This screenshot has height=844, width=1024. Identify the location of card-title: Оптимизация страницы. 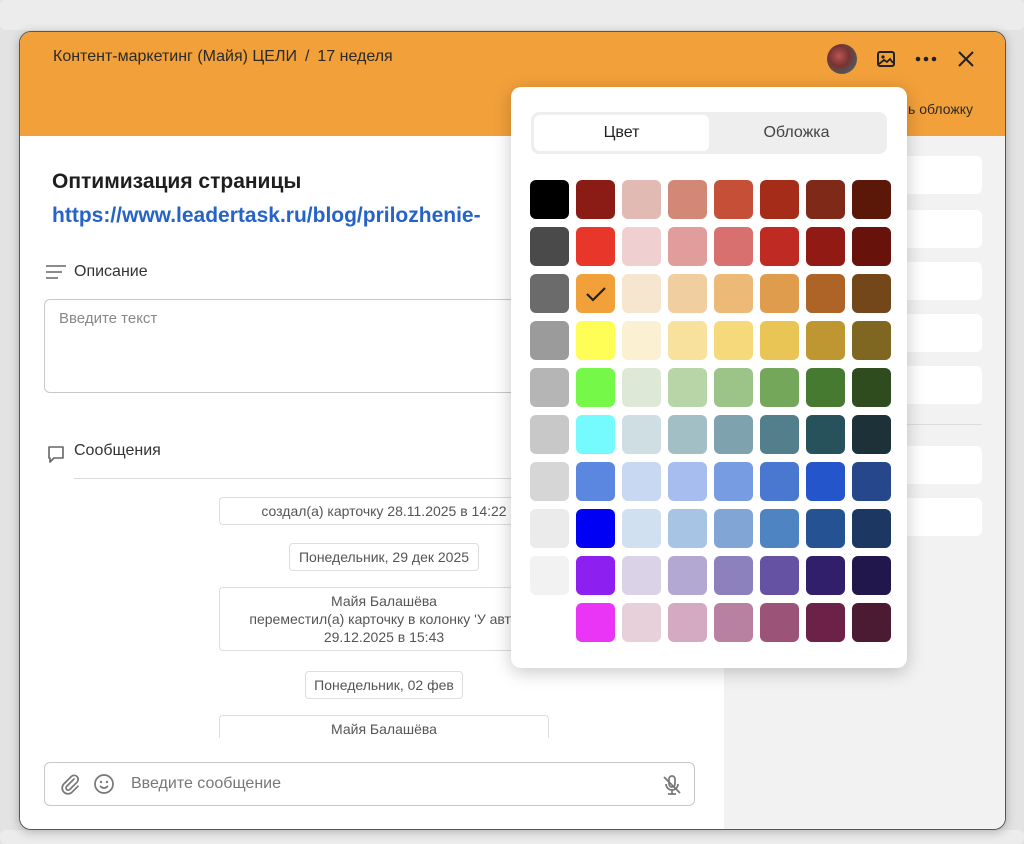
(176, 182).